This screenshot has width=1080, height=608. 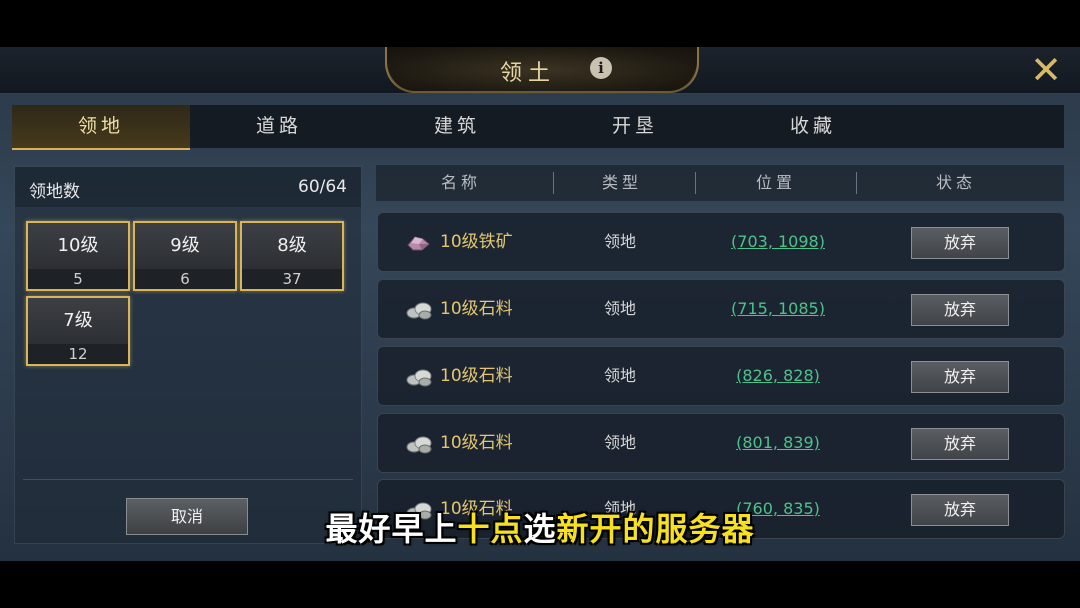 What do you see at coordinates (476, 242) in the screenshot?
I see `resource-name: 10级铁矿` at bounding box center [476, 242].